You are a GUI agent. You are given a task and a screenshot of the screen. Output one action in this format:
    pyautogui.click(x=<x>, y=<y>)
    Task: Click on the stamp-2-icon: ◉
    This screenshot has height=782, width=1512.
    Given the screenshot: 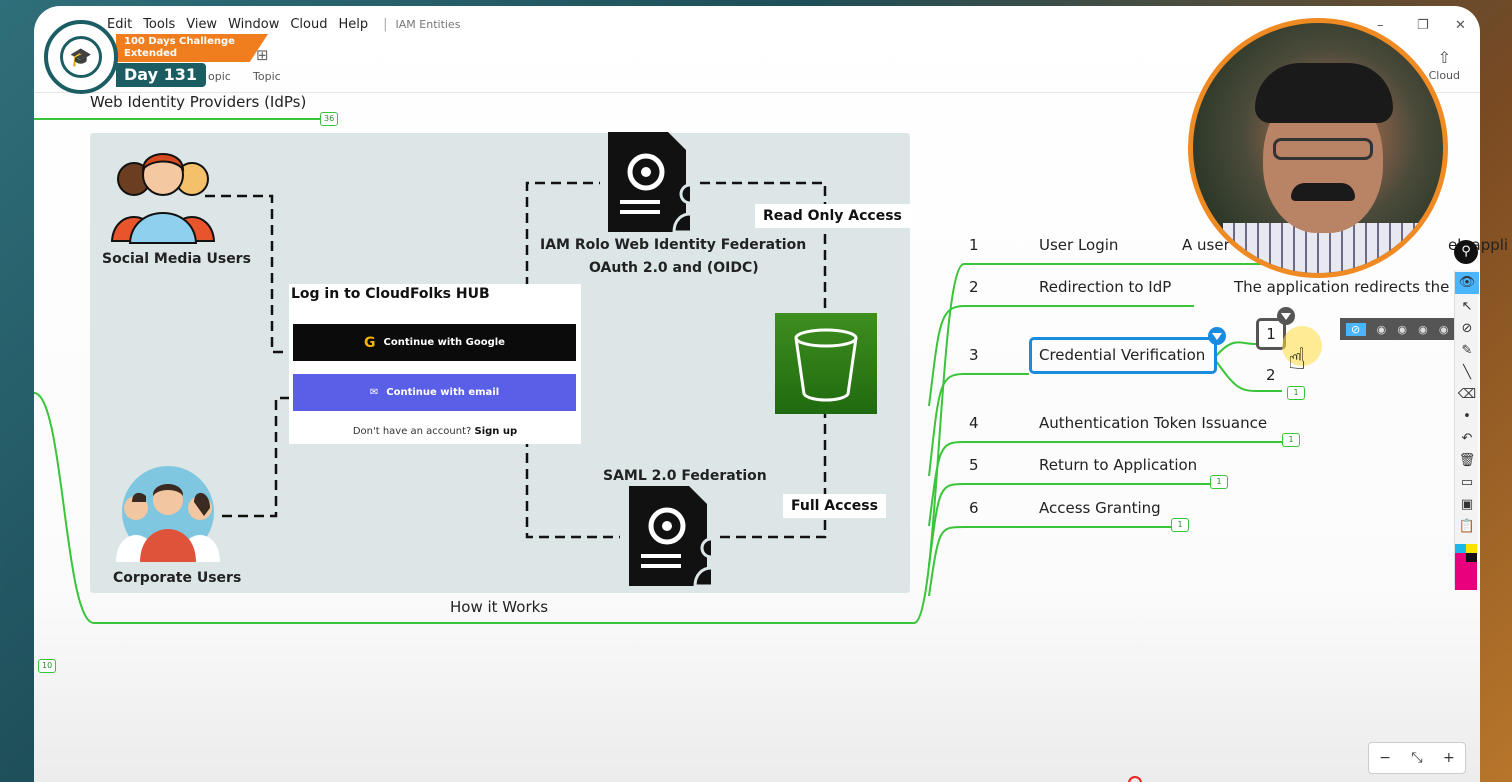 What is the action you would take?
    pyautogui.click(x=1402, y=329)
    